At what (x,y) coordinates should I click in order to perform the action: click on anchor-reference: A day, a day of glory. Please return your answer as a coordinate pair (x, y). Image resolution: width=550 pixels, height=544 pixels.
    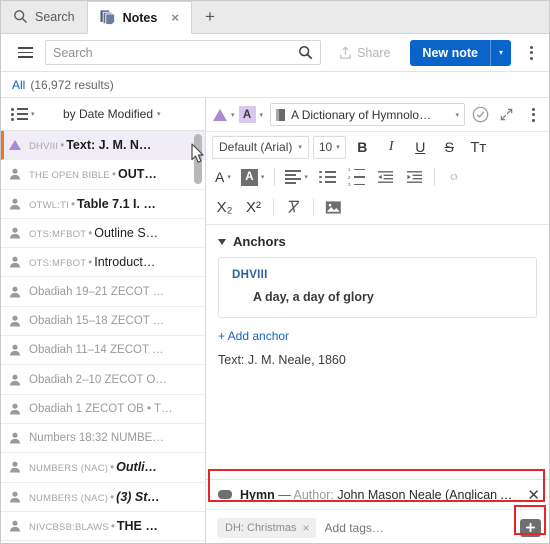
    Looking at the image, I should click on (313, 297).